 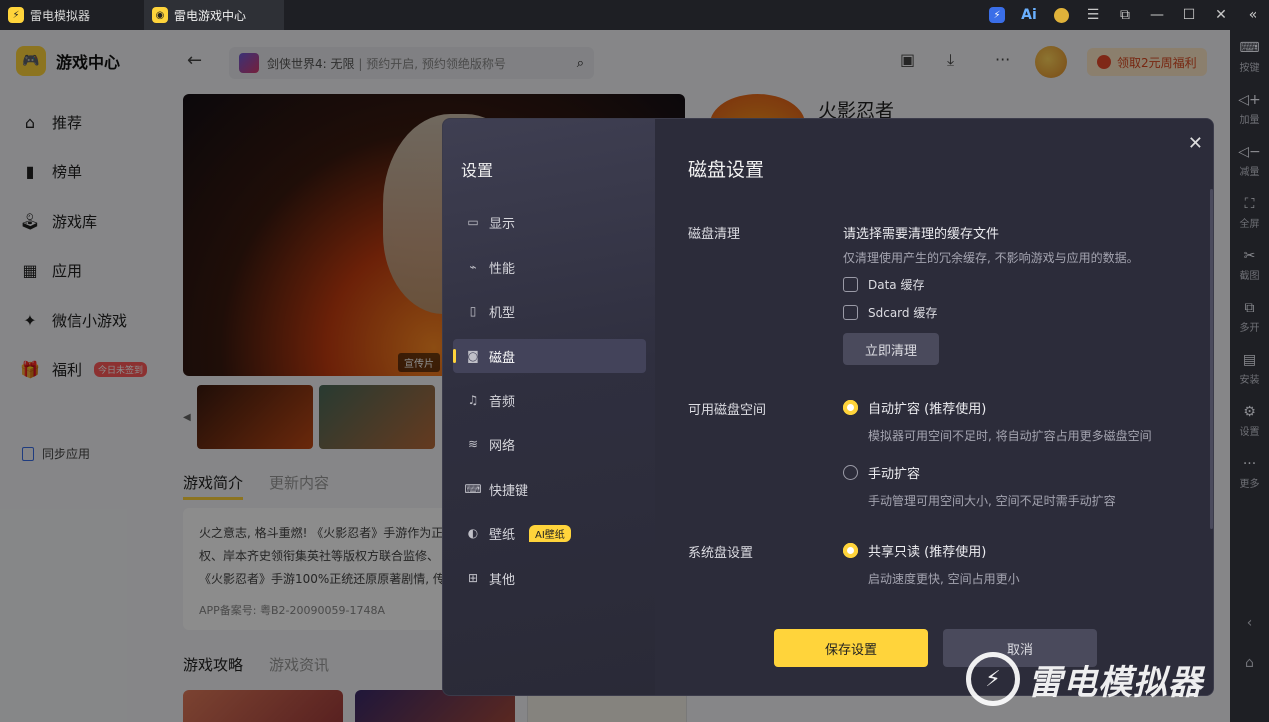 I want to click on menu-label: 机型, so click(x=502, y=313).